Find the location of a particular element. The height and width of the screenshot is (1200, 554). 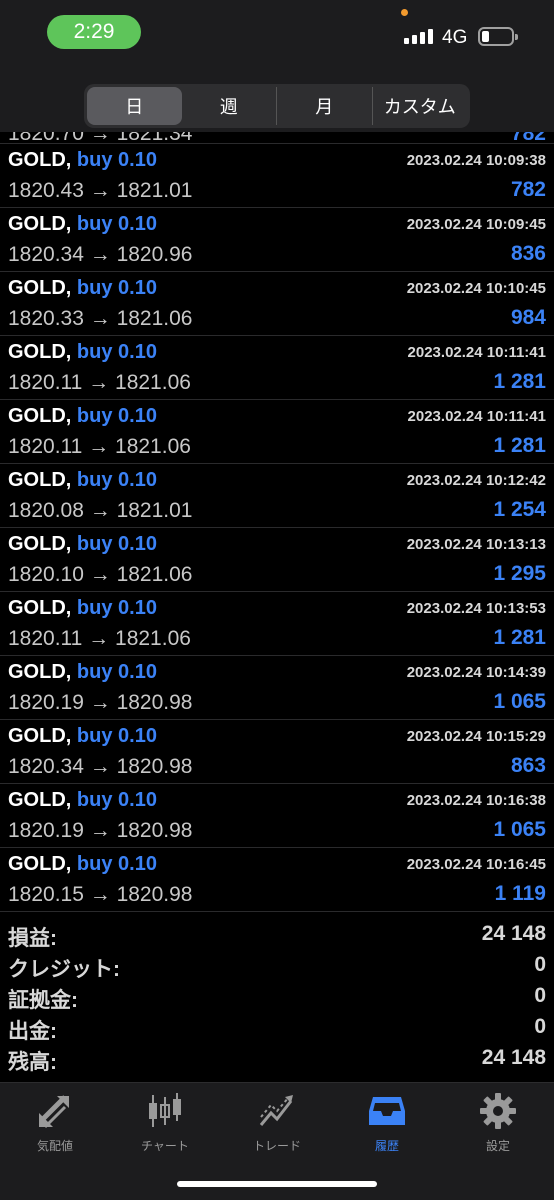

summary-label: 証拠金: is located at coordinates (43, 1000).